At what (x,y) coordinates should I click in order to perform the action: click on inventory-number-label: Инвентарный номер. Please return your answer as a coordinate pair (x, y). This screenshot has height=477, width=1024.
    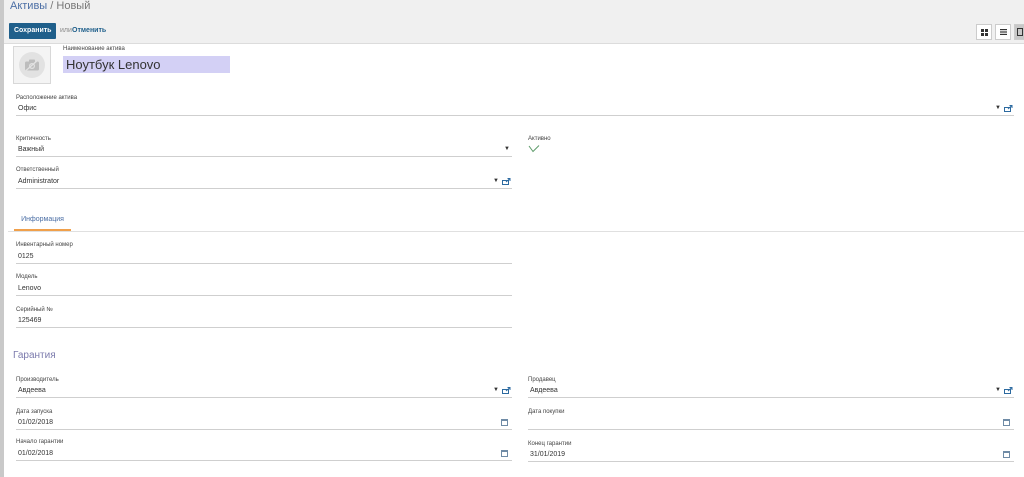
    Looking at the image, I should click on (44, 245).